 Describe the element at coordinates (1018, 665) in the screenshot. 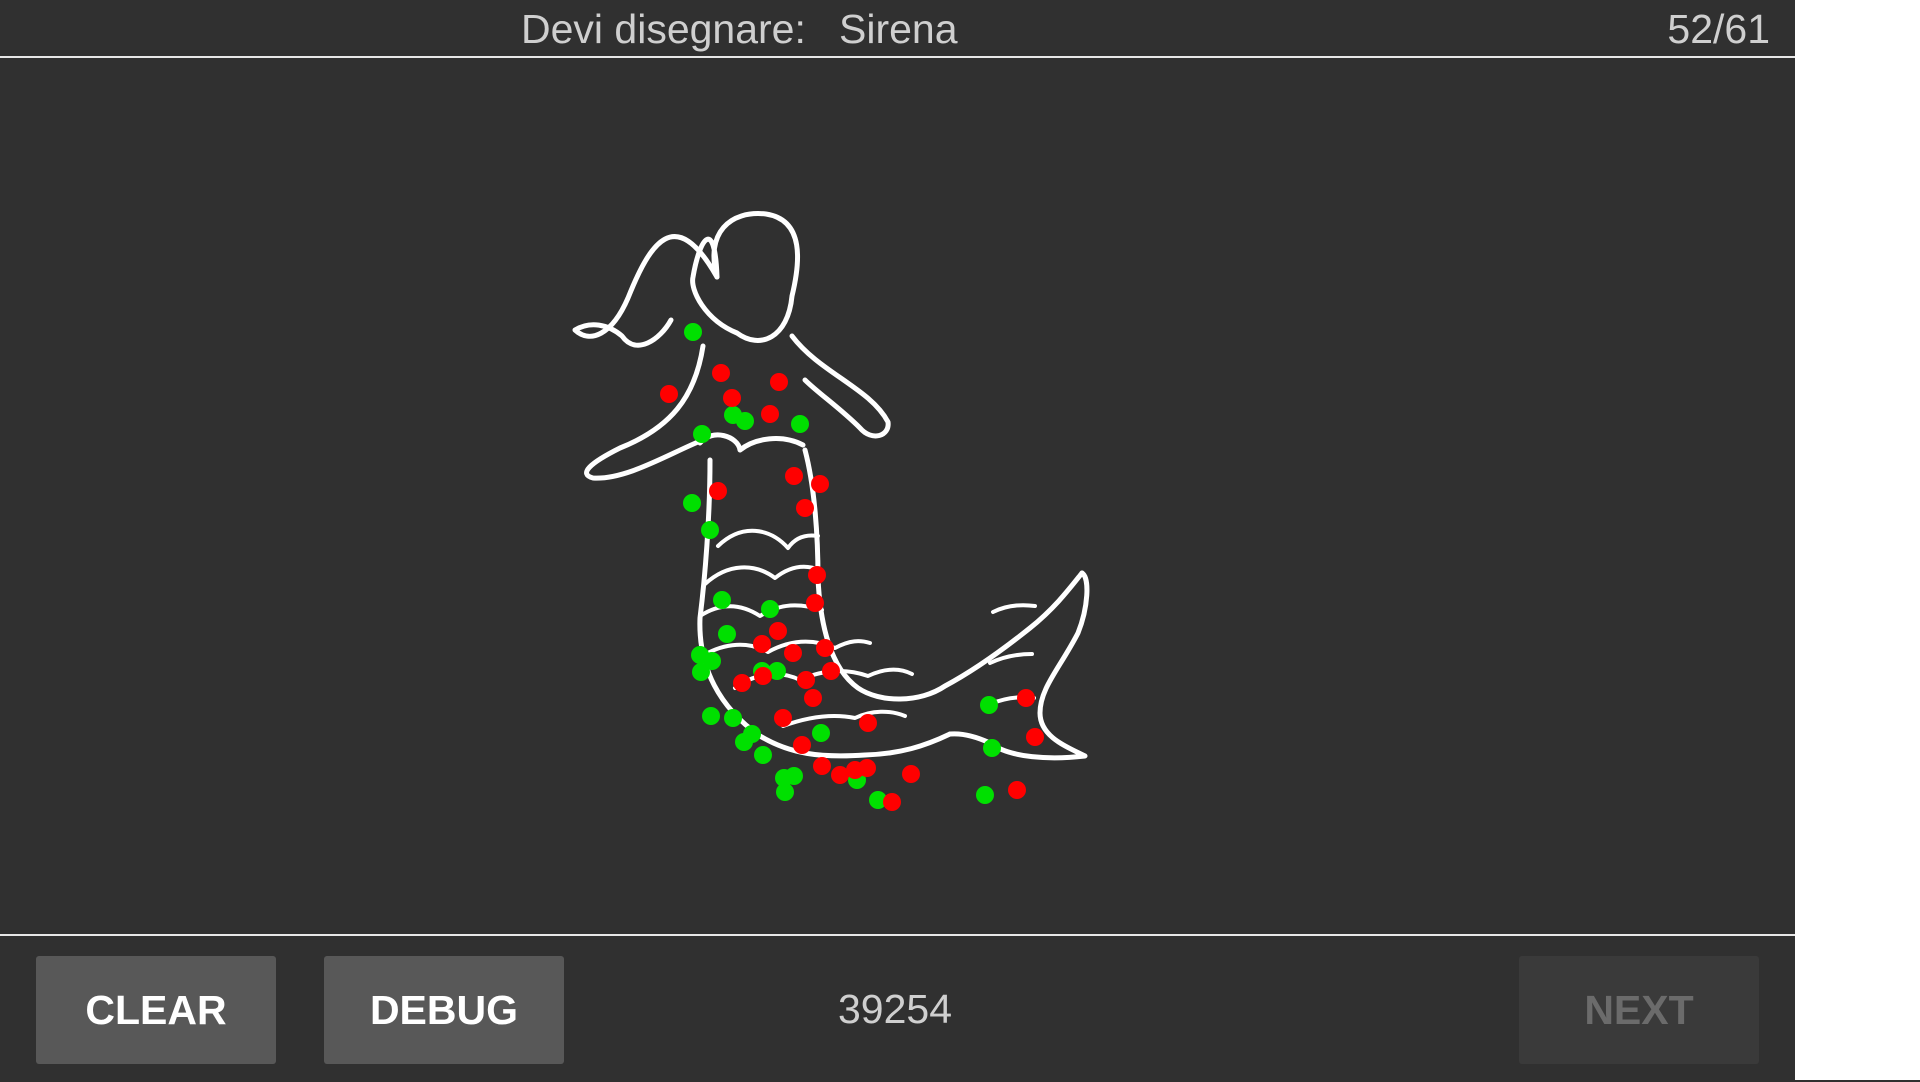

I see `tail-fin-stroke` at that location.